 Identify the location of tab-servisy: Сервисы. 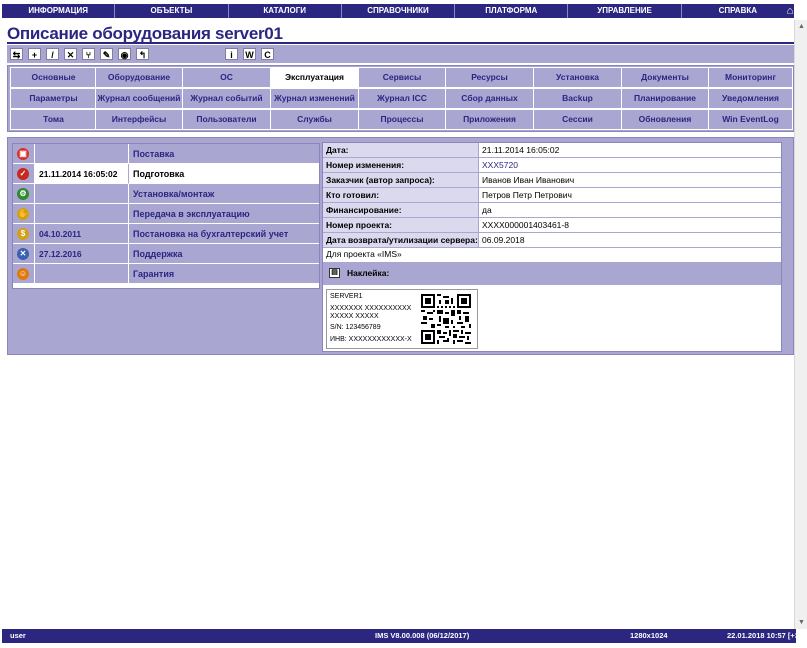
(402, 77).